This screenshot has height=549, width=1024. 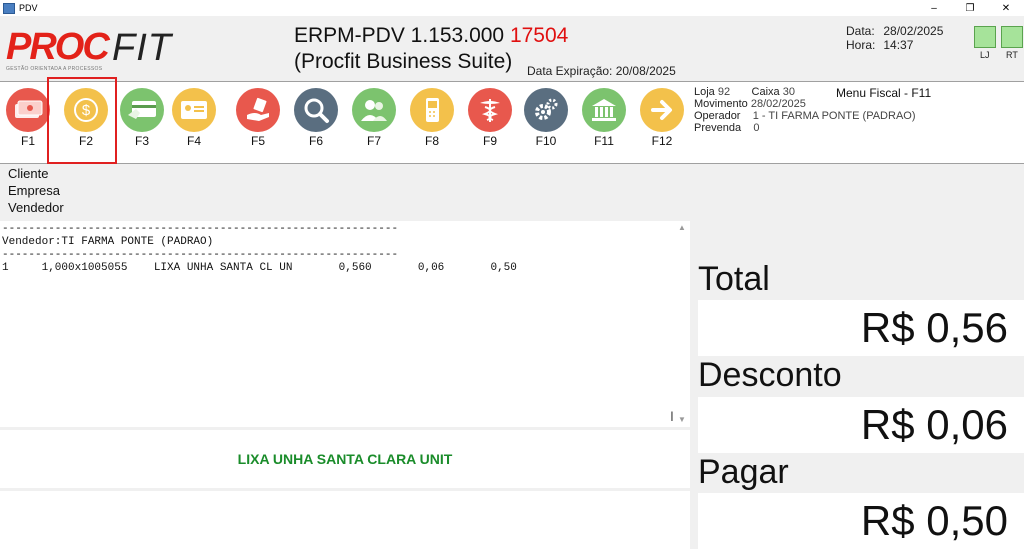 What do you see at coordinates (315, 141) in the screenshot?
I see `f6-label: F6` at bounding box center [315, 141].